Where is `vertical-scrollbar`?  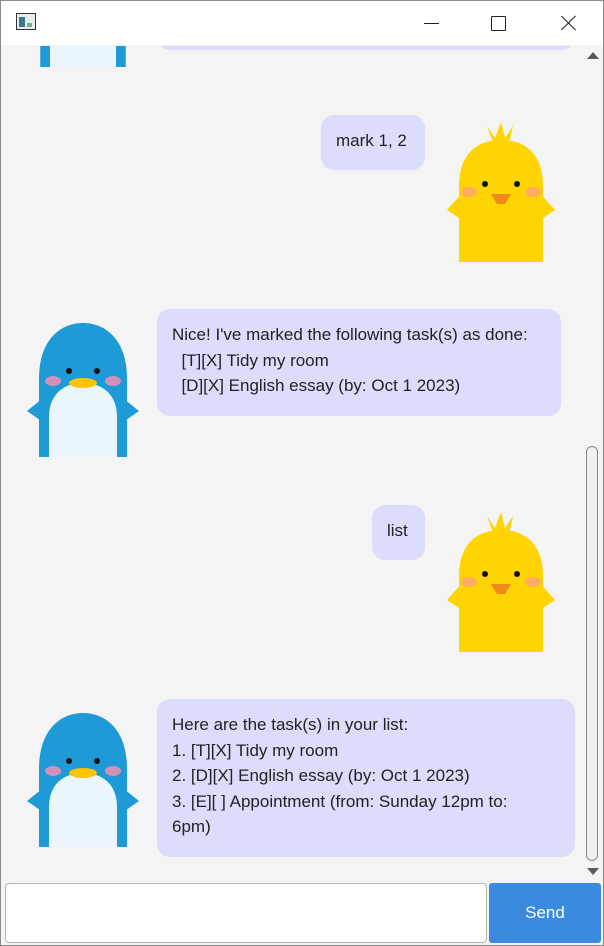
vertical-scrollbar is located at coordinates (593, 463).